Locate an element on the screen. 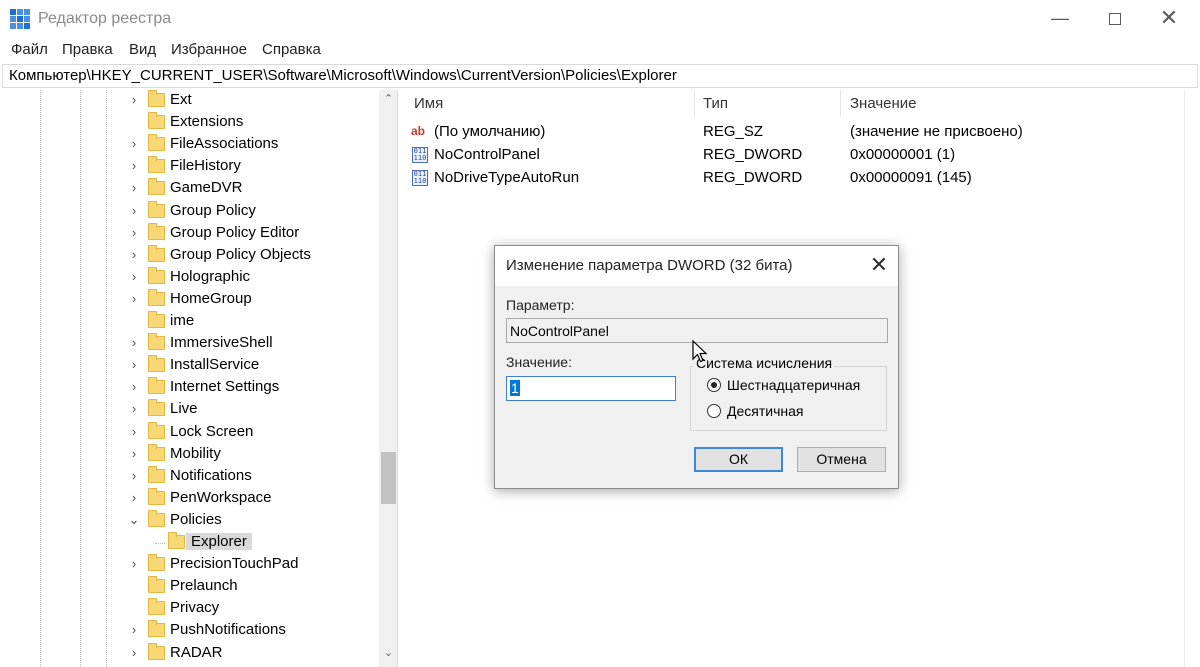 Image resolution: width=1200 pixels, height=667 pixels. tree-item: › HomeGroup is located at coordinates (190, 299).